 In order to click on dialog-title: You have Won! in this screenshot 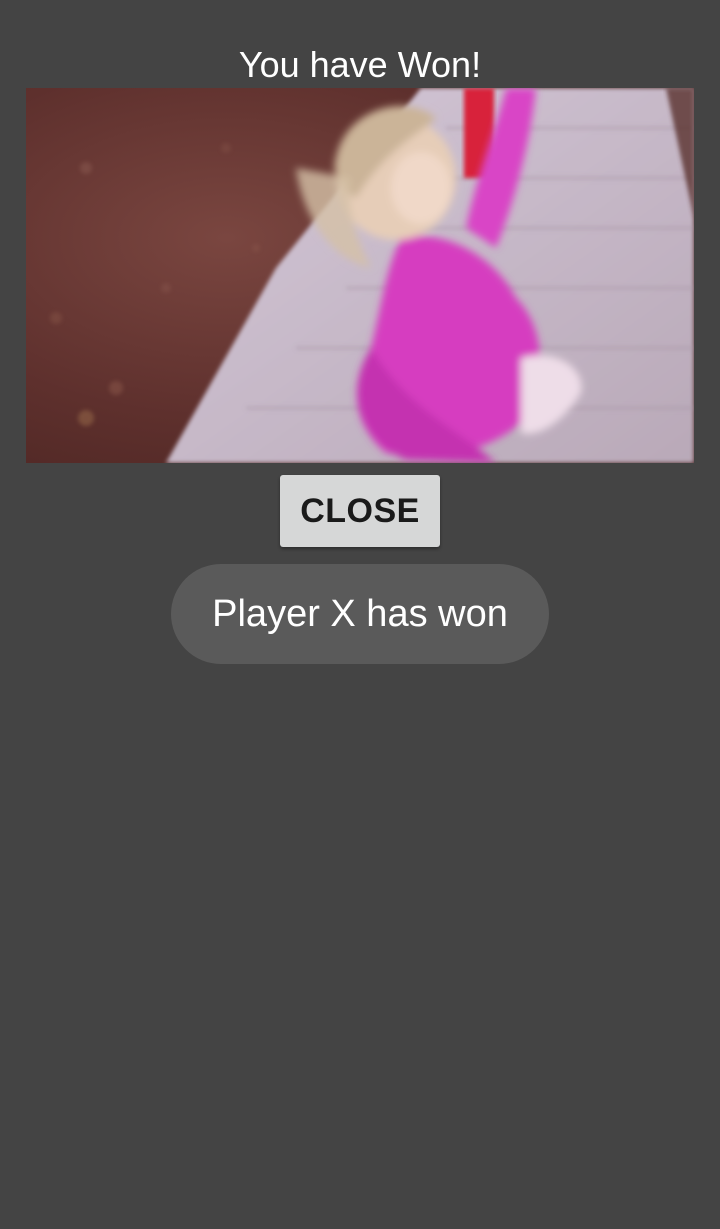, I will do `click(360, 64)`.